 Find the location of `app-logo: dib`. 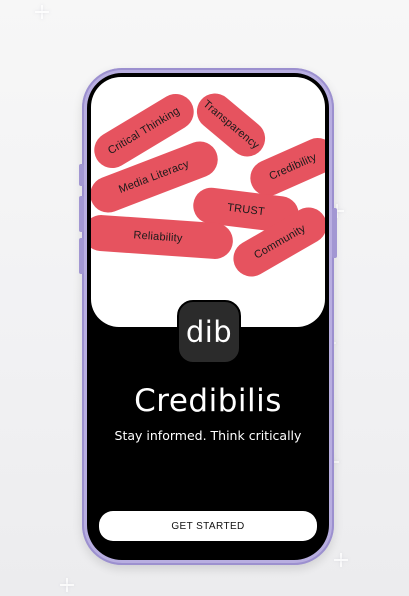

app-logo: dib is located at coordinates (209, 332).